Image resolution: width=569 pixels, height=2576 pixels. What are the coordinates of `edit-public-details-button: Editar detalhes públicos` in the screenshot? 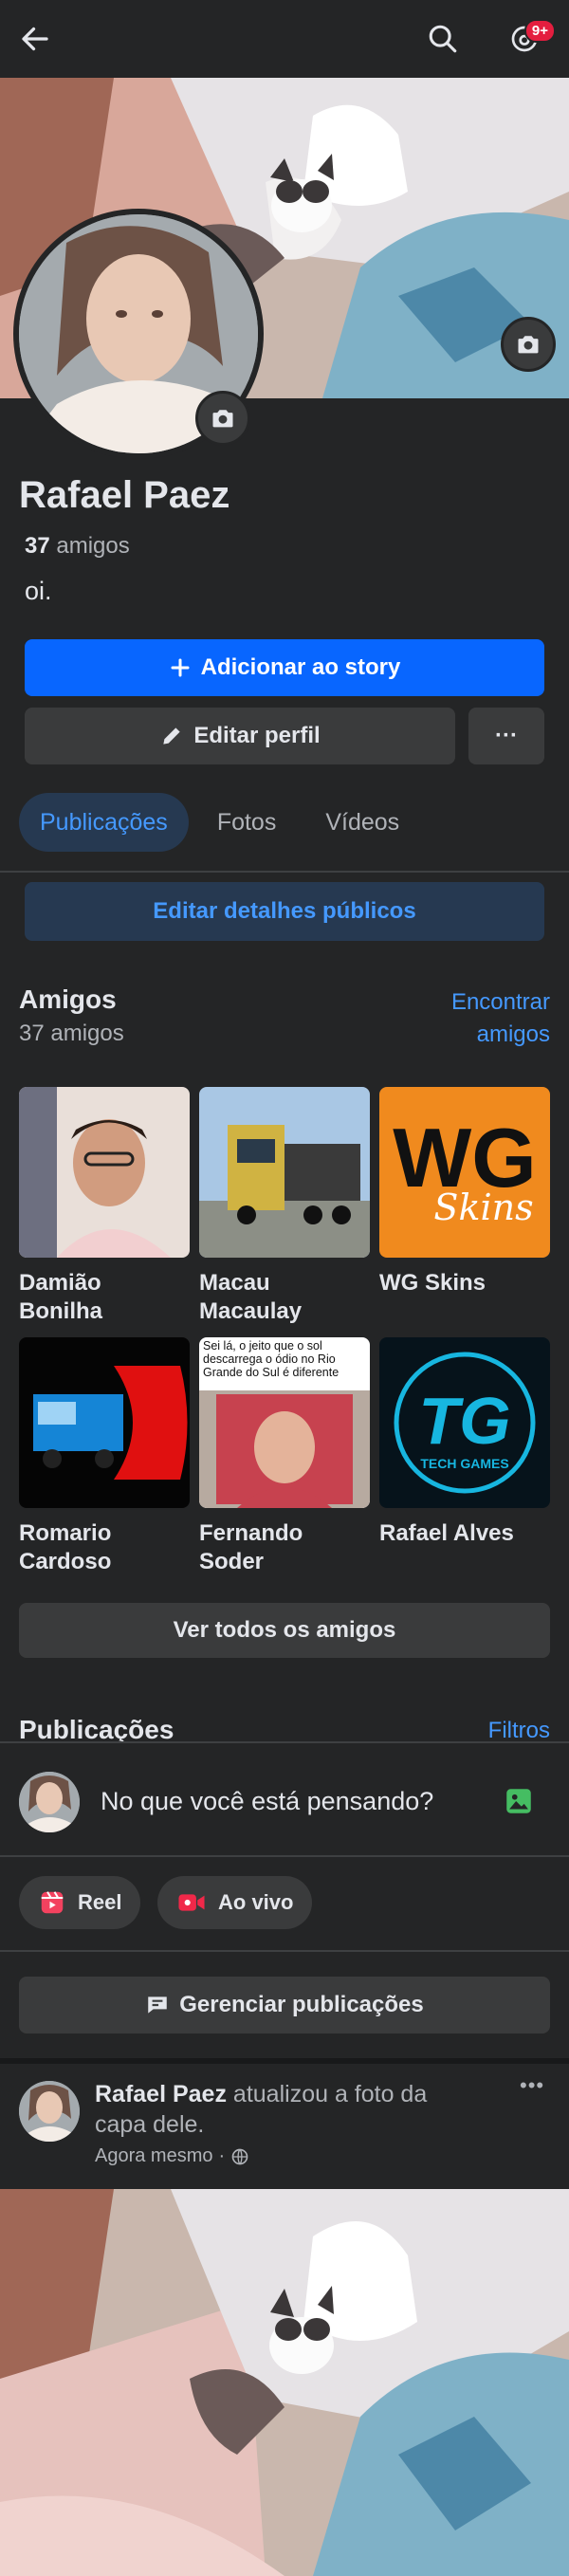 It's located at (284, 911).